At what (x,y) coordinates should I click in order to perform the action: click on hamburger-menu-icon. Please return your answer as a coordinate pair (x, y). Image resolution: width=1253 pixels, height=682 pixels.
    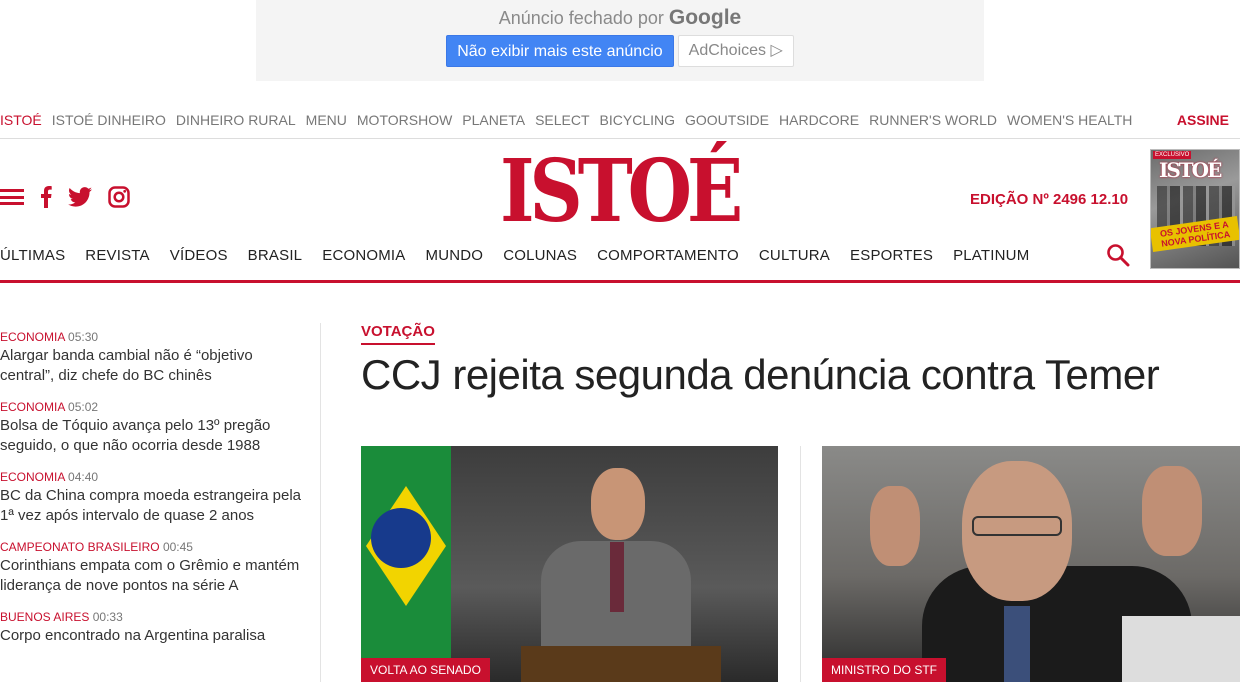
    Looking at the image, I should click on (12, 197).